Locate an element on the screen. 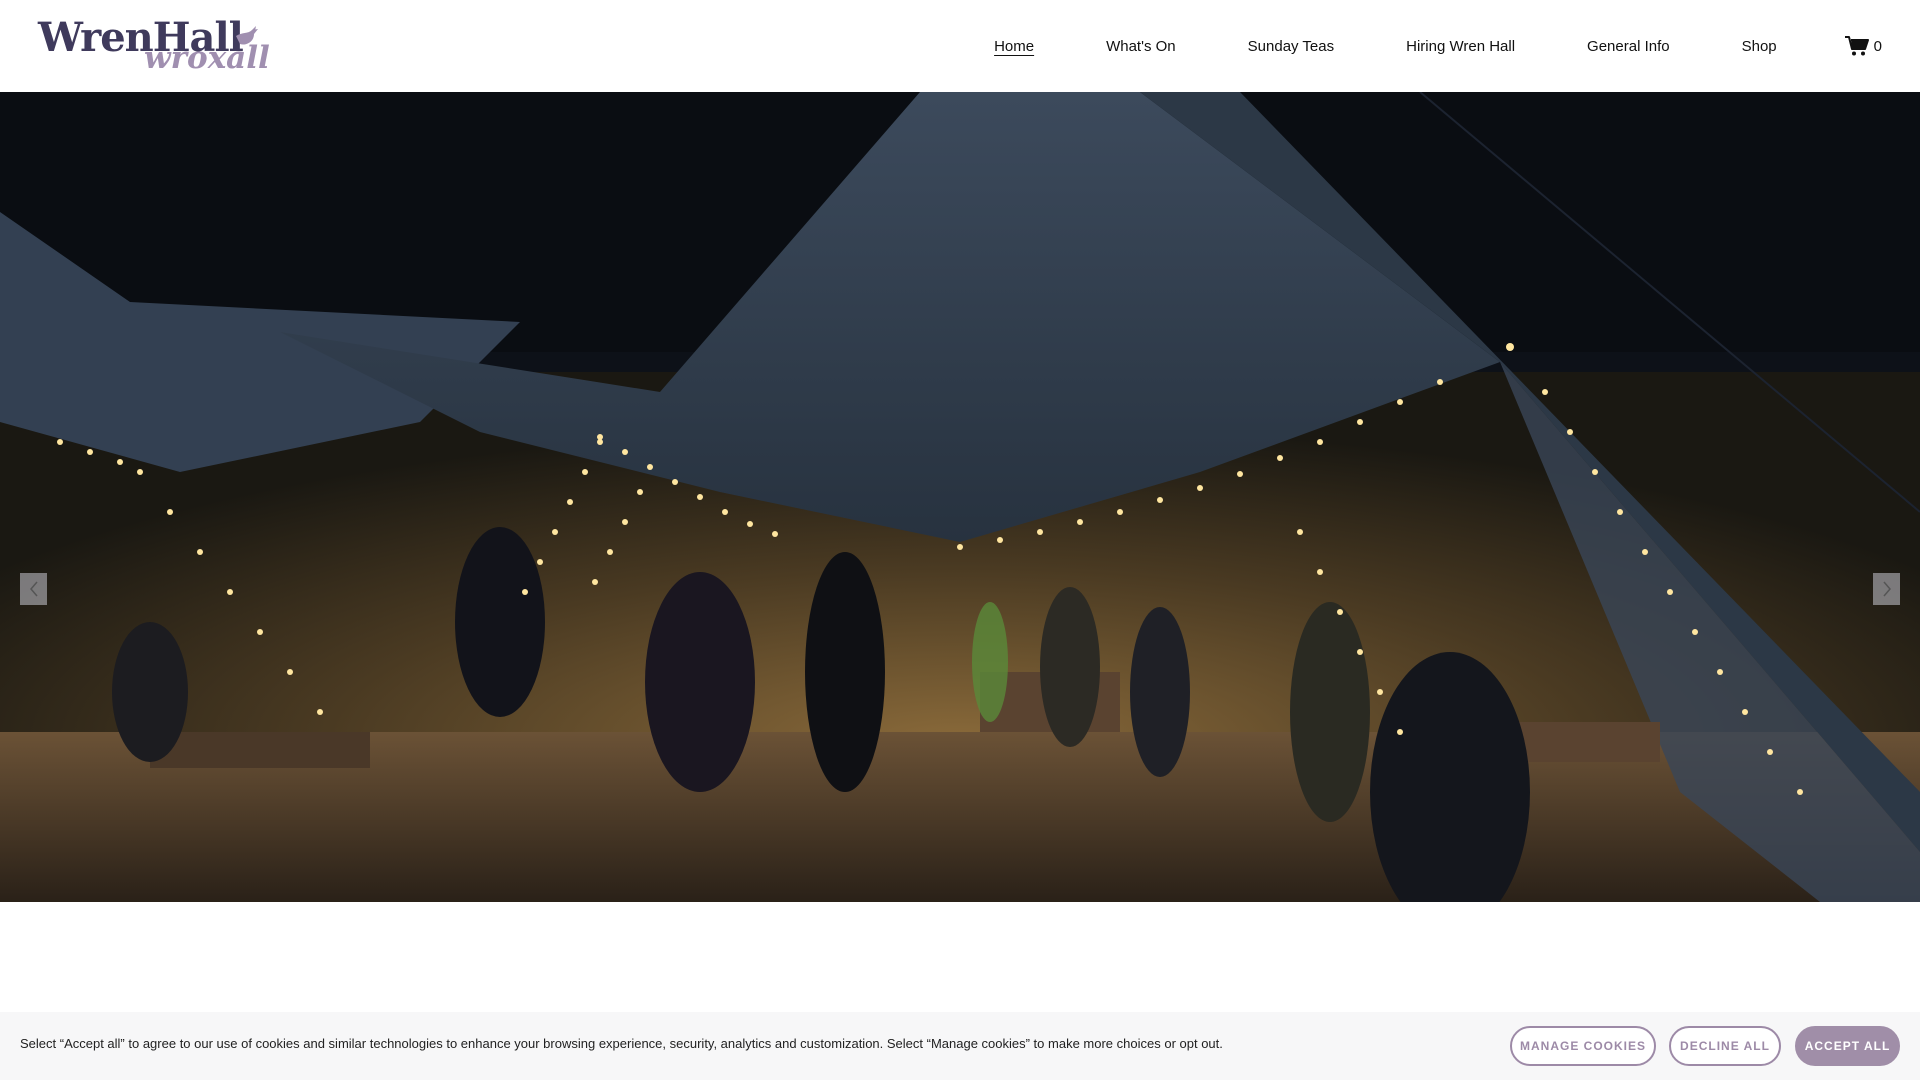 Image resolution: width=1920 pixels, height=1080 pixels. accept-all-button: ACCEPT ALL is located at coordinates (1847, 1046).